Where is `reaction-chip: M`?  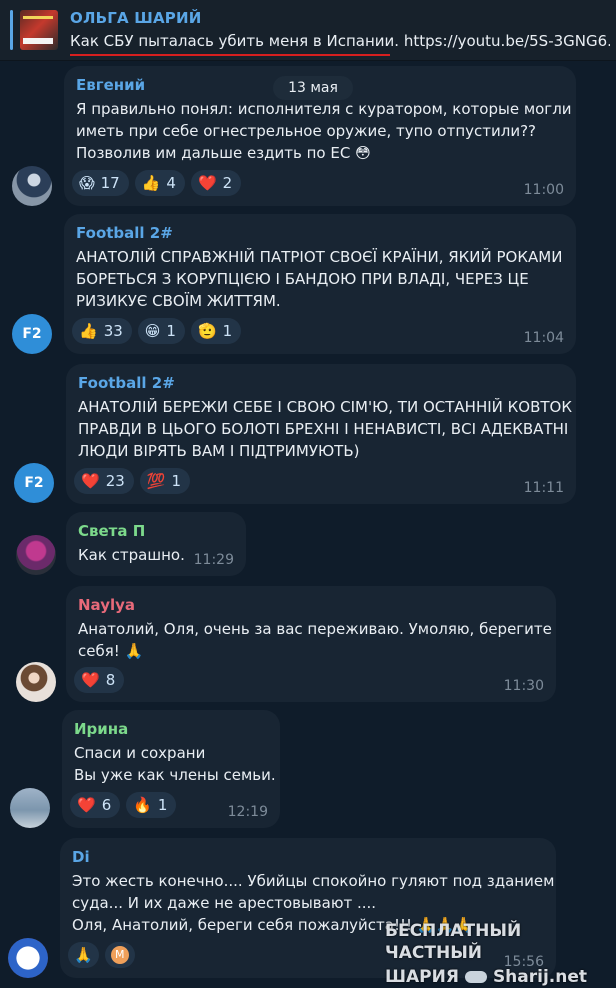
reaction-chip: M is located at coordinates (119, 955).